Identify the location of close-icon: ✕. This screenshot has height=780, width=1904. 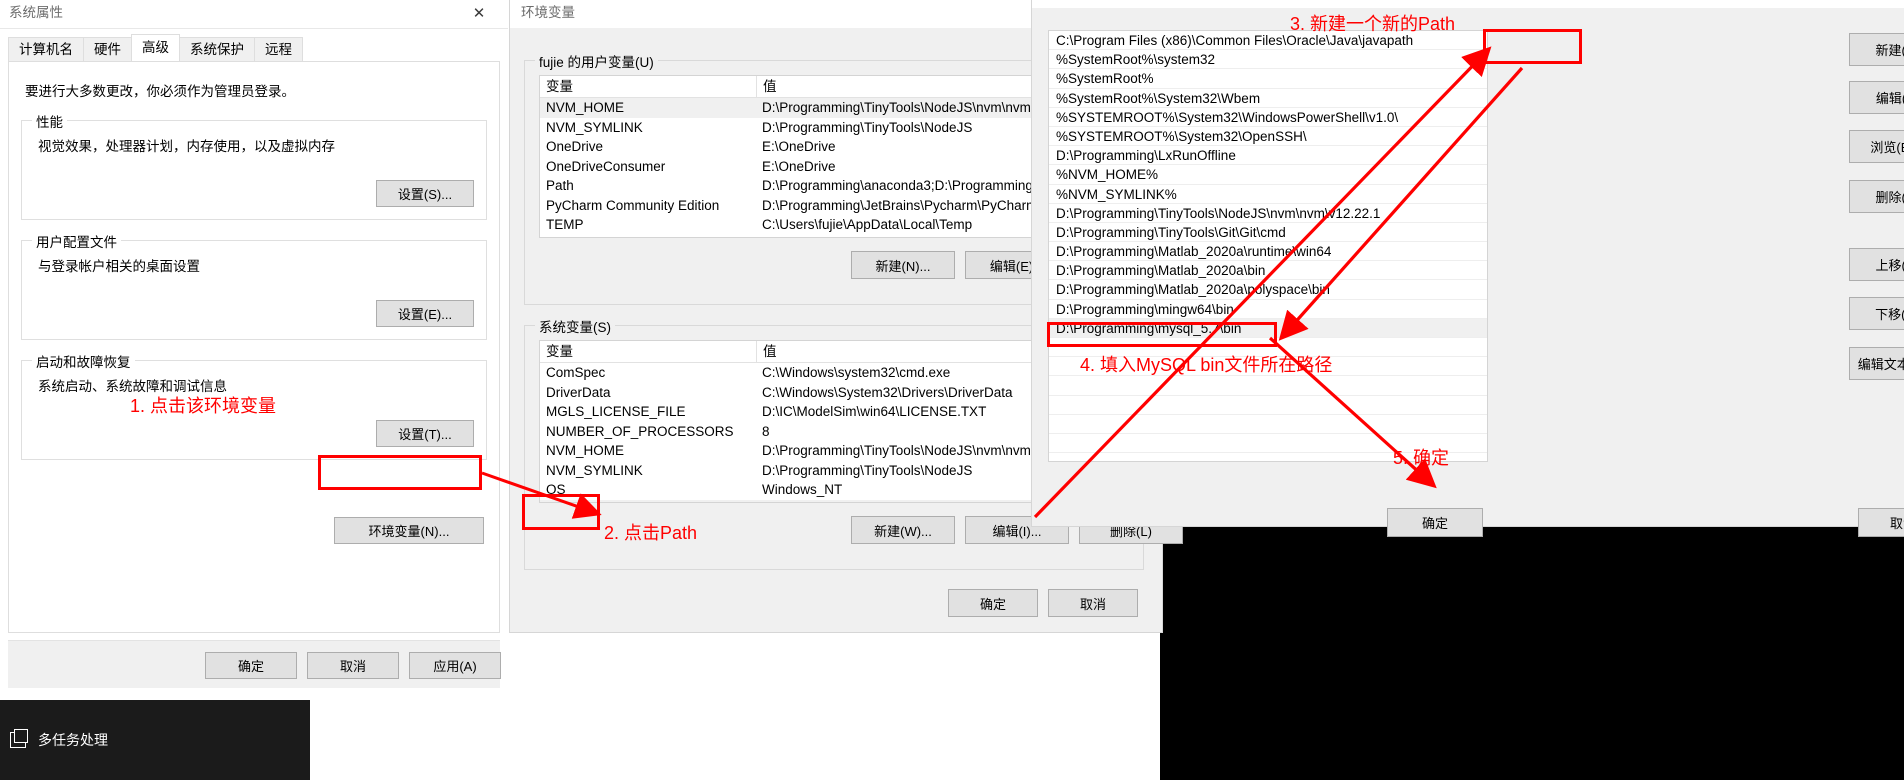
(479, 14).